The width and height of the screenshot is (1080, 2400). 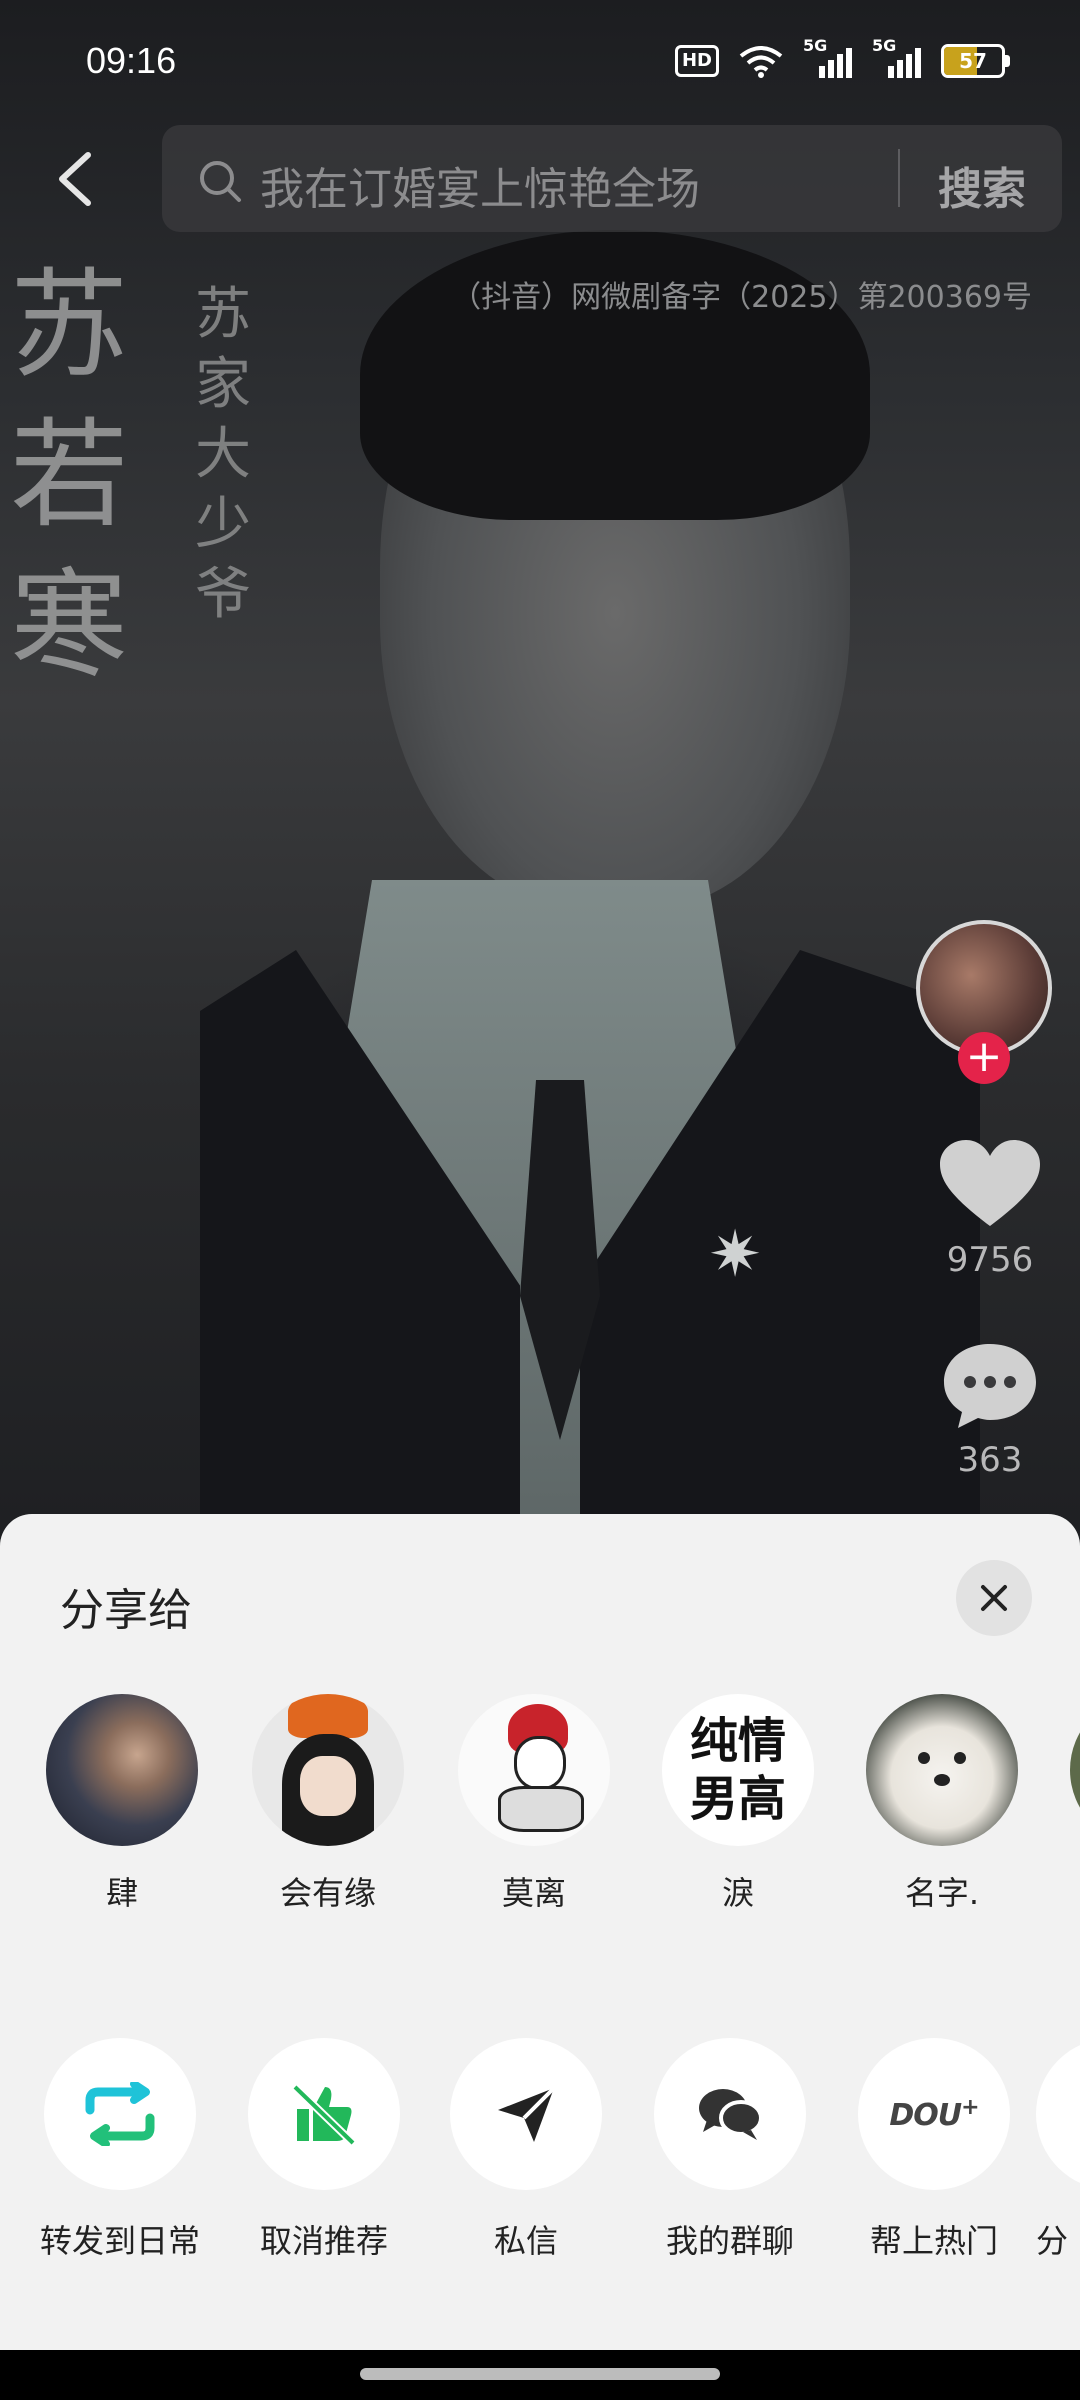 I want to click on search-row: 我在订婚宴上惊艳全场 搜索, so click(x=540, y=180).